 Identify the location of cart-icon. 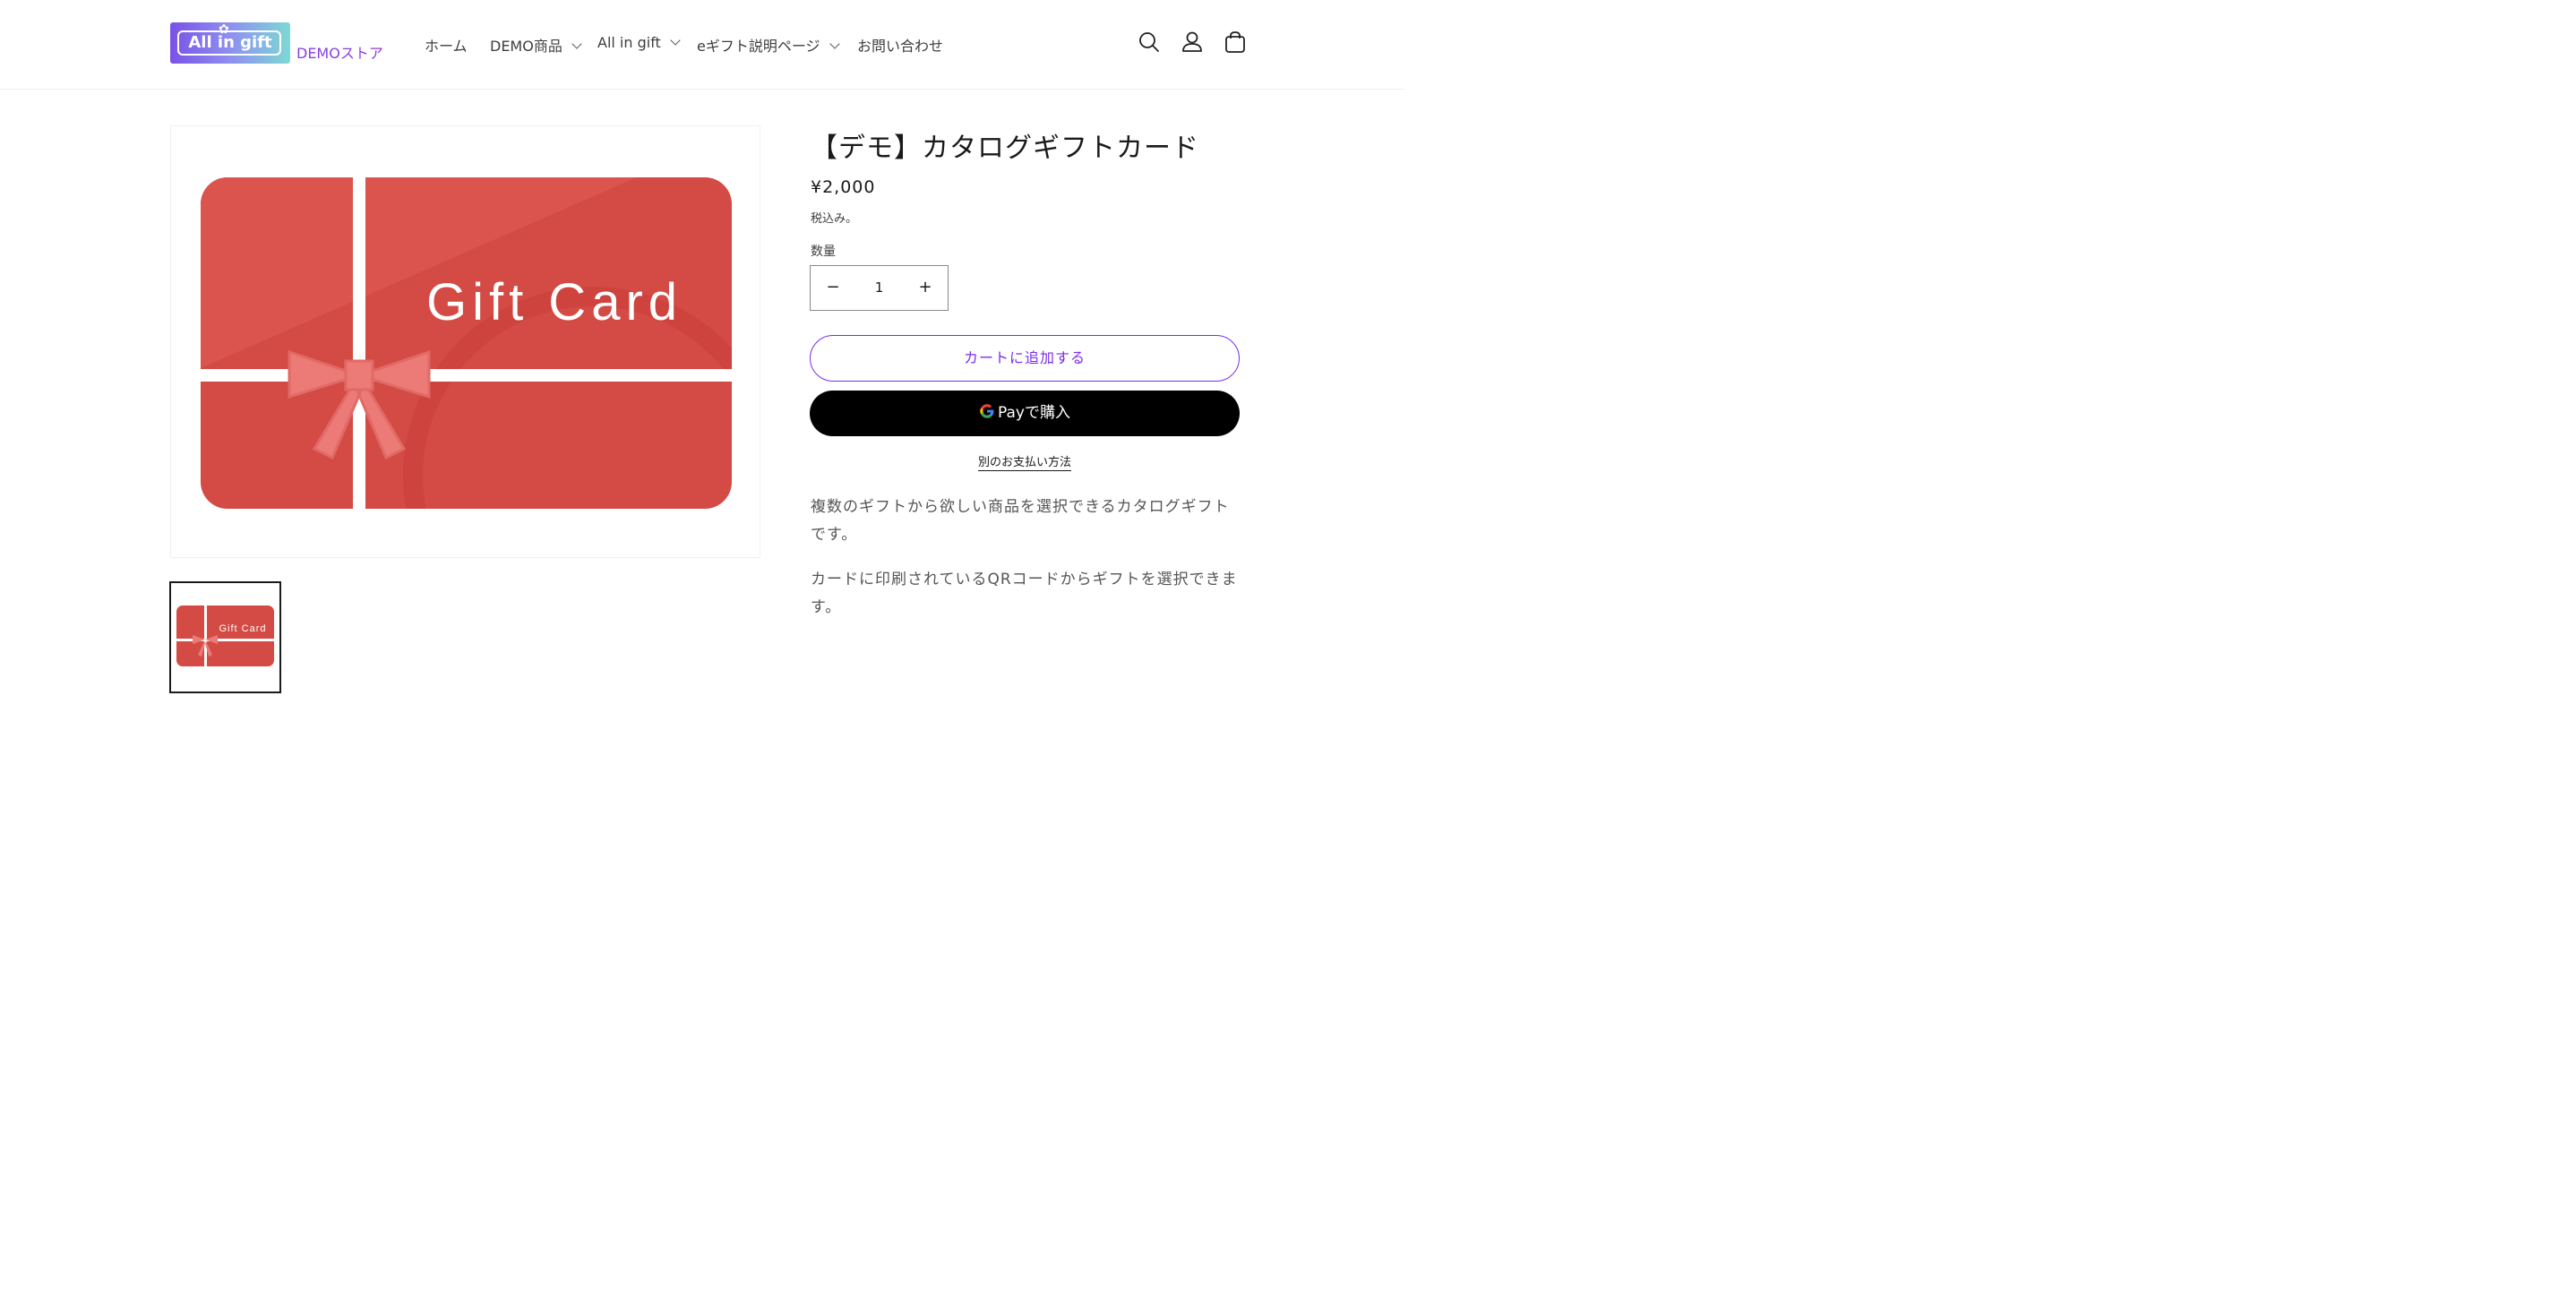
(1235, 42).